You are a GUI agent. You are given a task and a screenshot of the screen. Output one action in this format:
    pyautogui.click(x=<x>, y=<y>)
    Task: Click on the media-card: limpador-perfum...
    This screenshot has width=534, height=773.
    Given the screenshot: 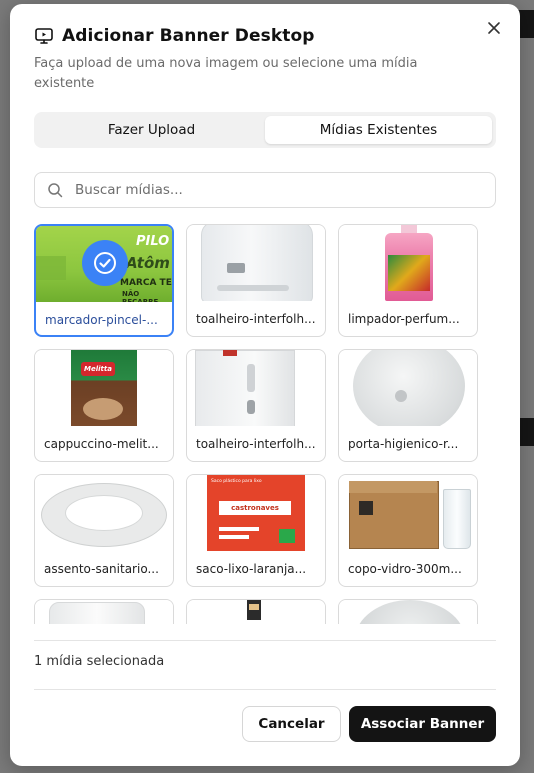 What is the action you would take?
    pyautogui.click(x=408, y=280)
    